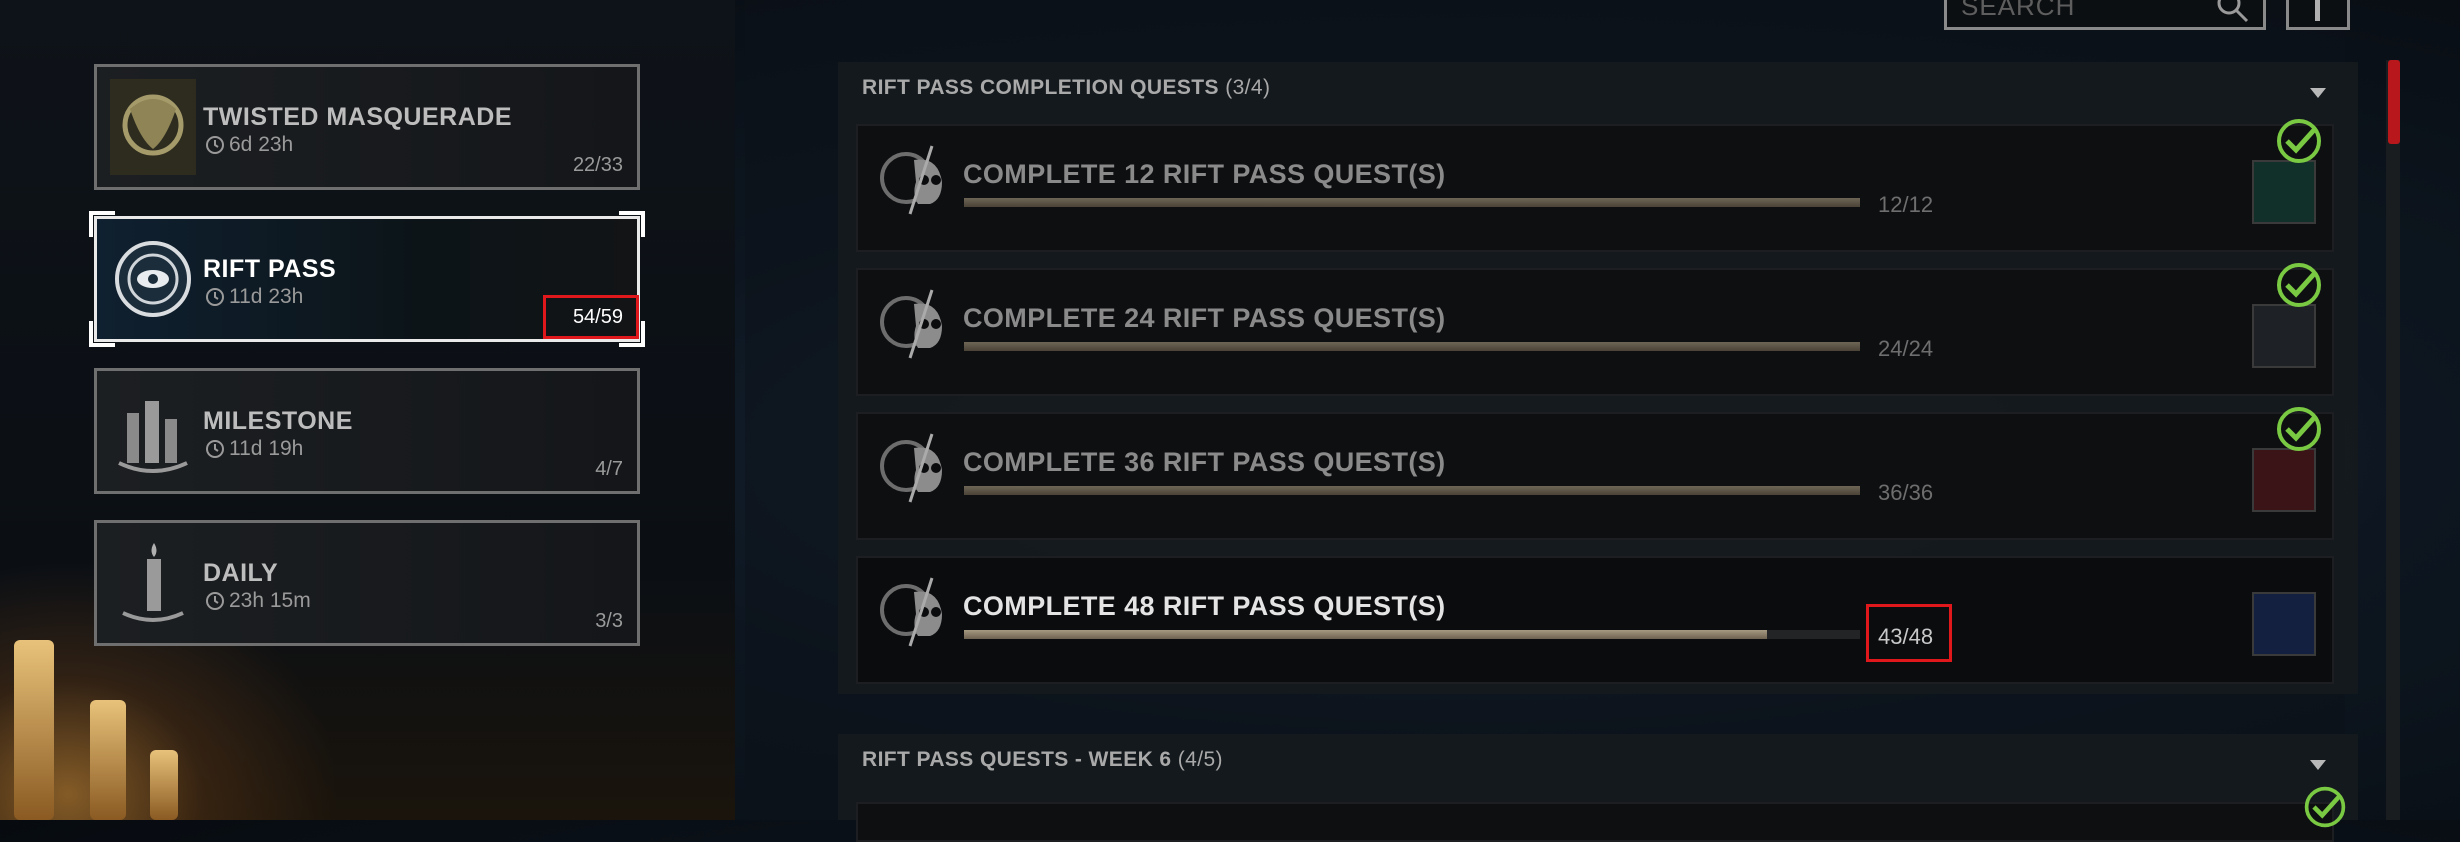  Describe the element at coordinates (1595, 620) in the screenshot. I see `quest-row: COMPLETE 48 RIFT PASS QUEST(S) 43/48` at that location.